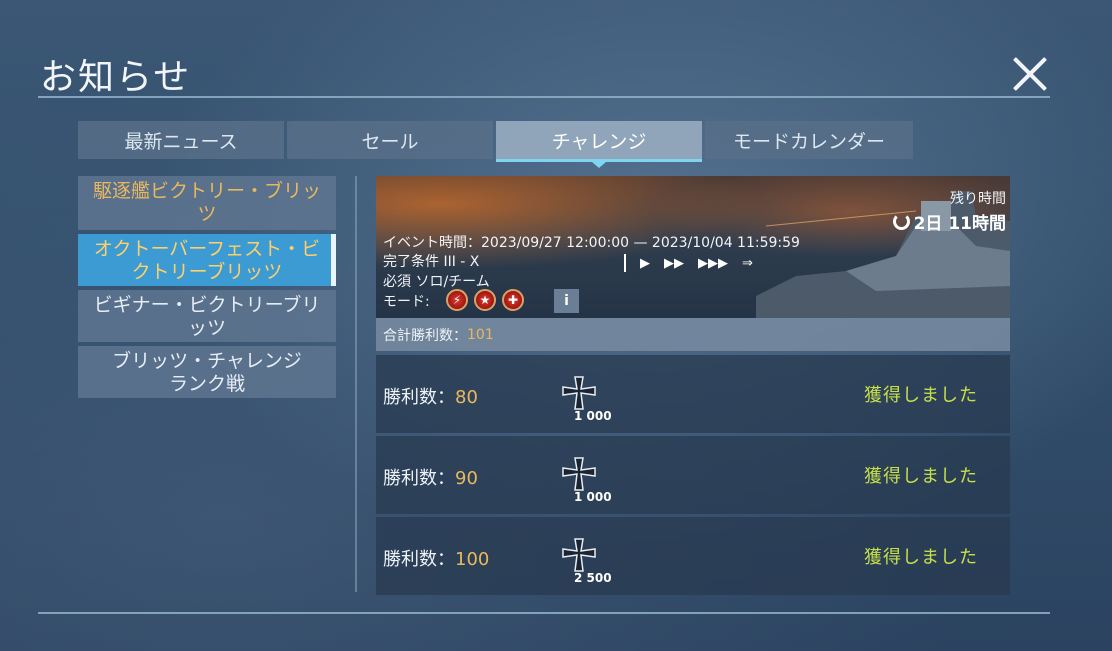  Describe the element at coordinates (513, 300) in the screenshot. I see `mode-icon-3: ✚` at that location.